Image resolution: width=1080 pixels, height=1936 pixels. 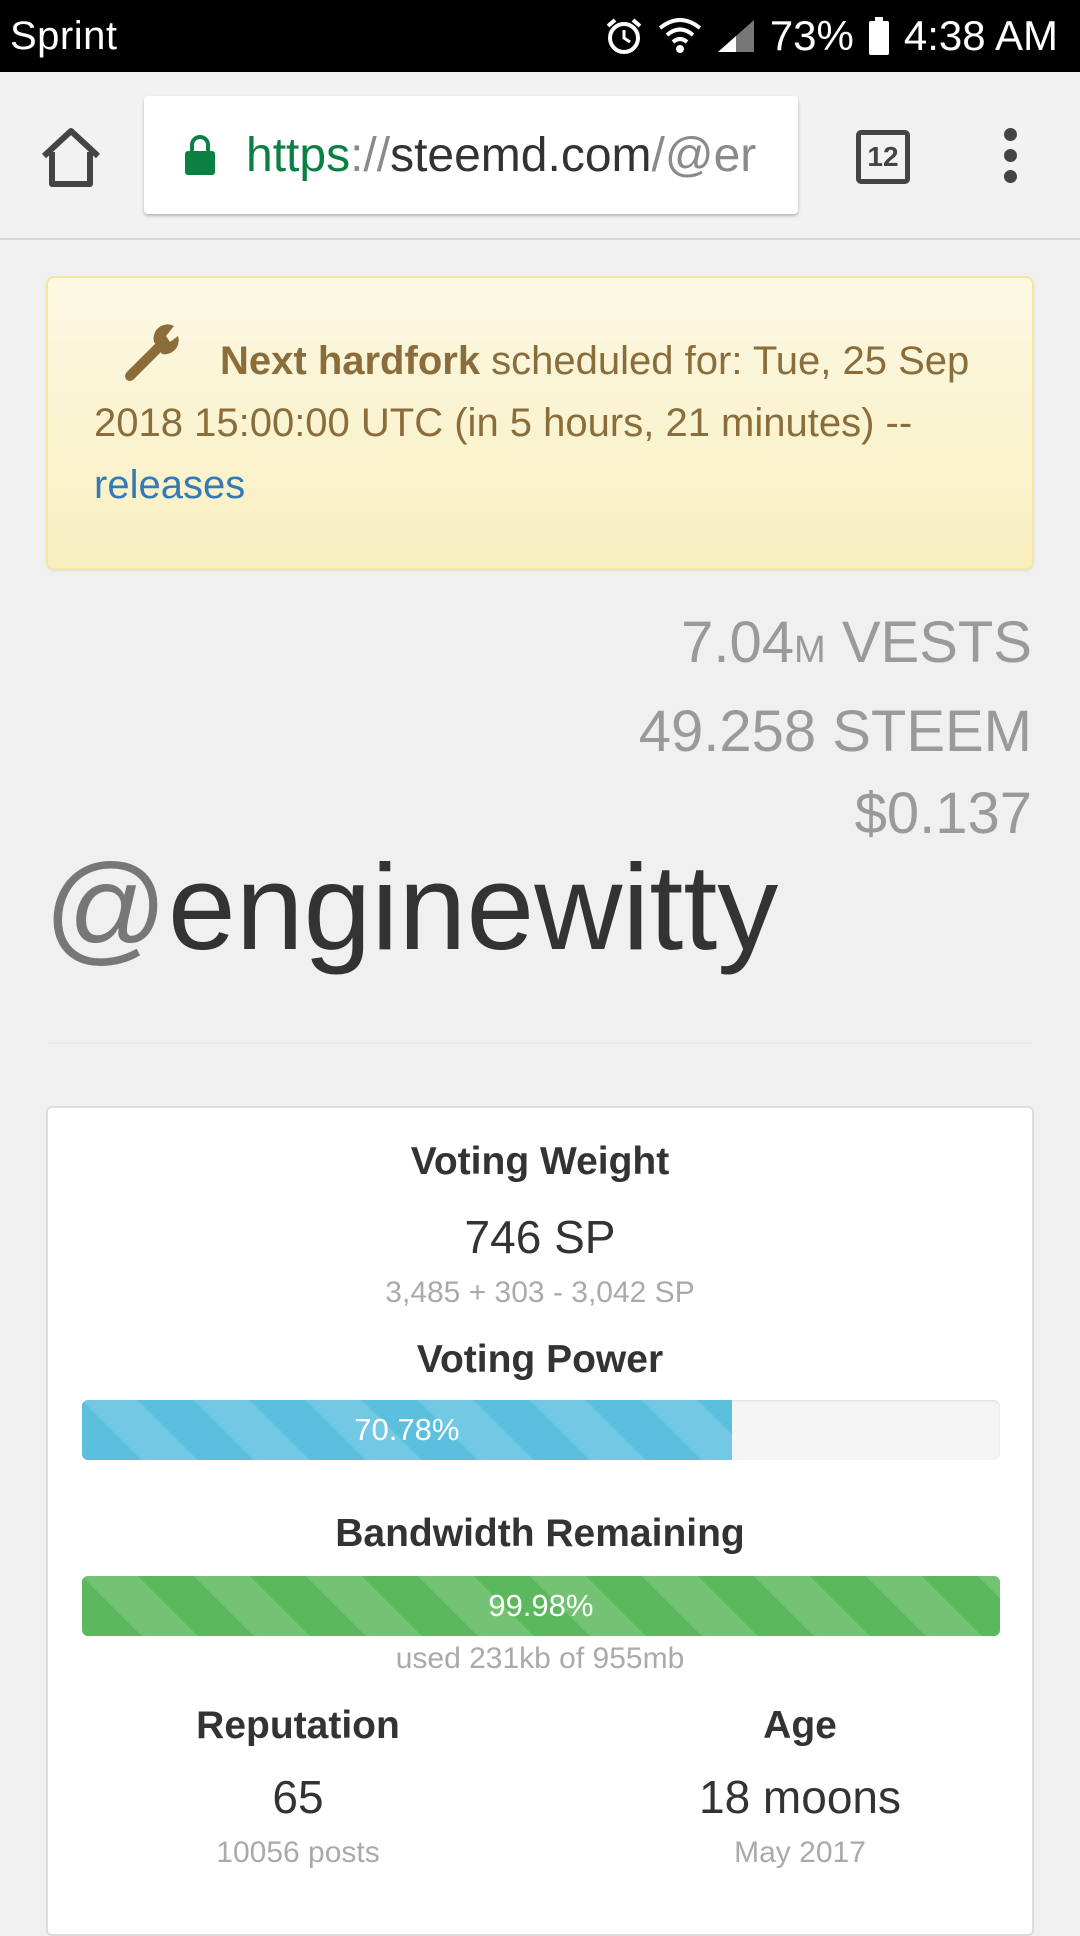 What do you see at coordinates (71, 157) in the screenshot?
I see `home-icon` at bounding box center [71, 157].